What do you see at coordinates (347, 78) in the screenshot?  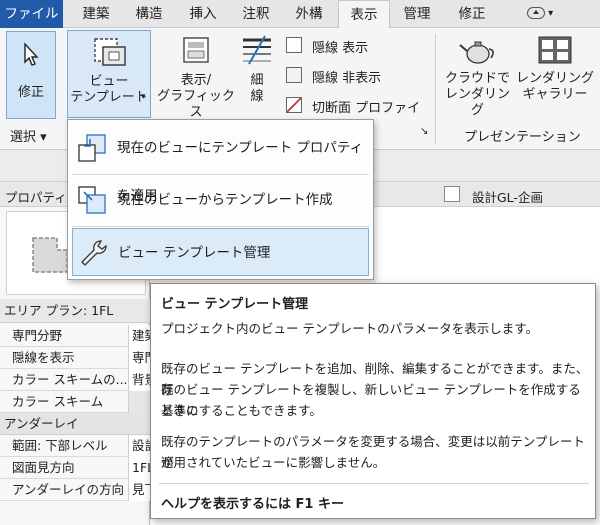 I see `remove-hidden-lines-label: 隠線 非表示` at bounding box center [347, 78].